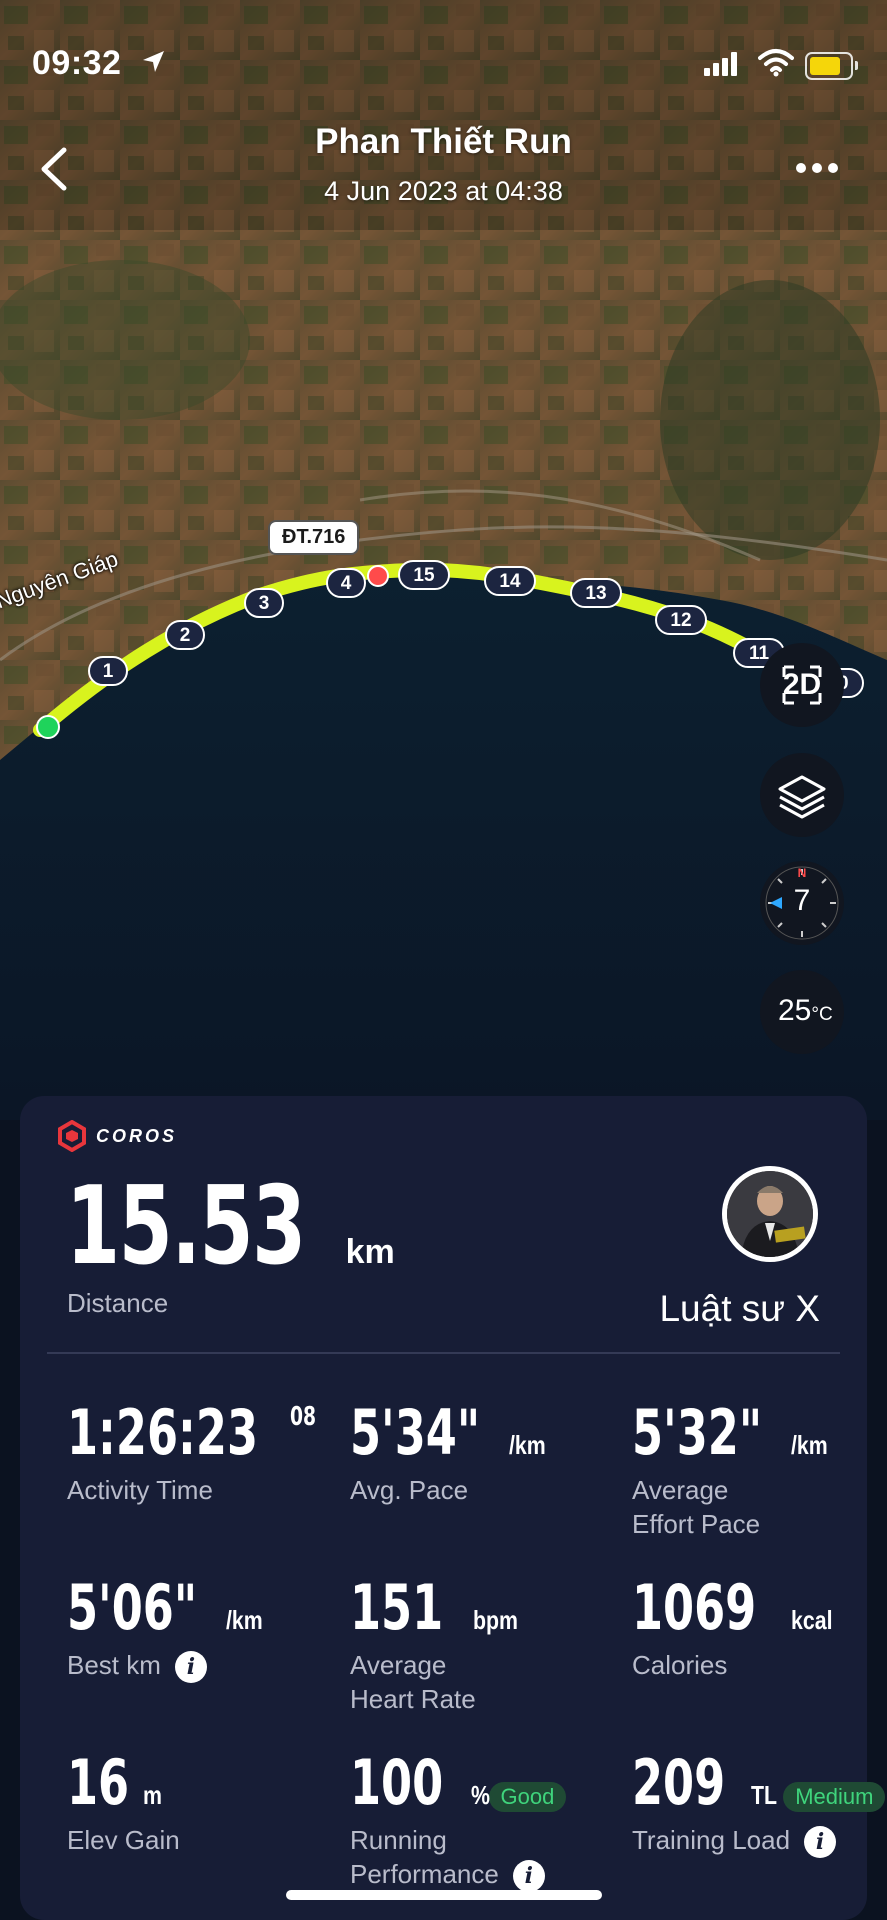  I want to click on start-marker, so click(48, 727).